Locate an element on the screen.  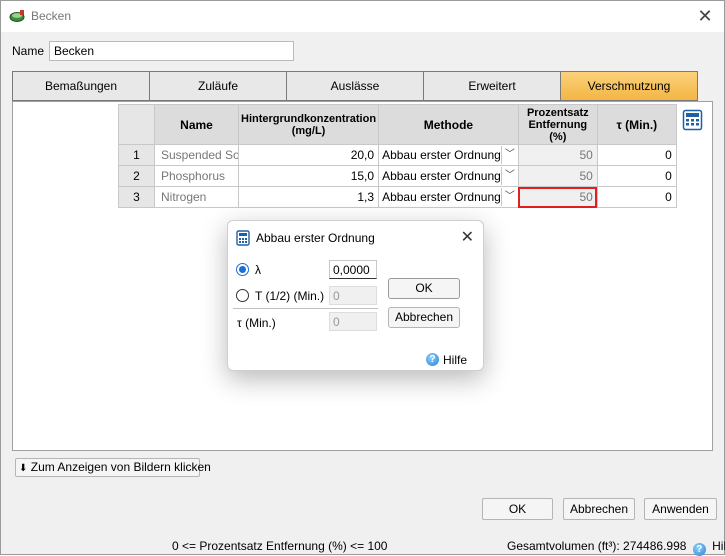
tab-auslaesse: Auslässe is located at coordinates (354, 86).